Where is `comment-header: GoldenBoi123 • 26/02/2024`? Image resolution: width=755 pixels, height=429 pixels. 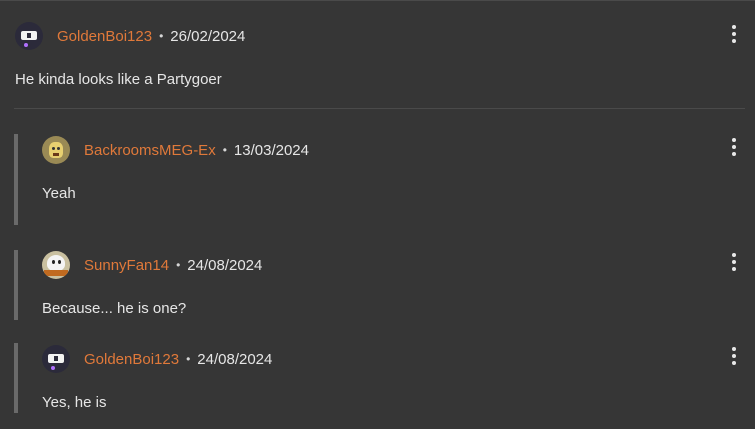 comment-header: GoldenBoi123 • 26/02/2024 is located at coordinates (130, 36).